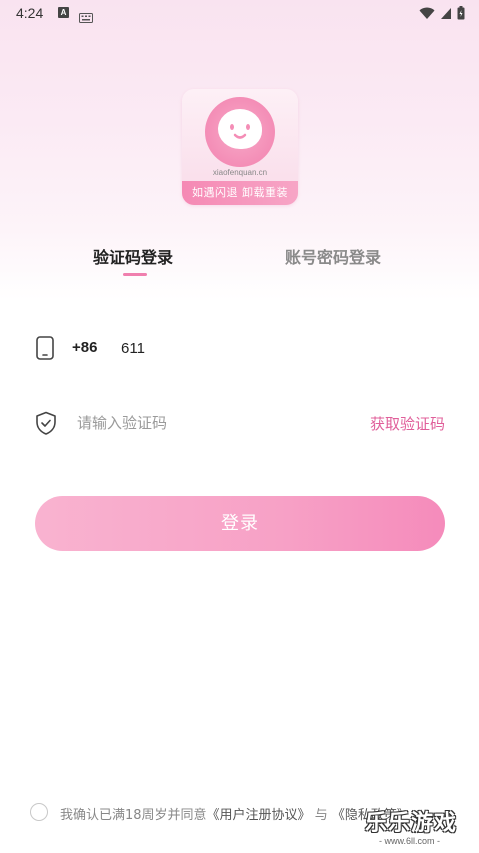 This screenshot has height=853, width=479. What do you see at coordinates (240, 172) in the screenshot?
I see `logo-site-text: xiaofenquan.cn` at bounding box center [240, 172].